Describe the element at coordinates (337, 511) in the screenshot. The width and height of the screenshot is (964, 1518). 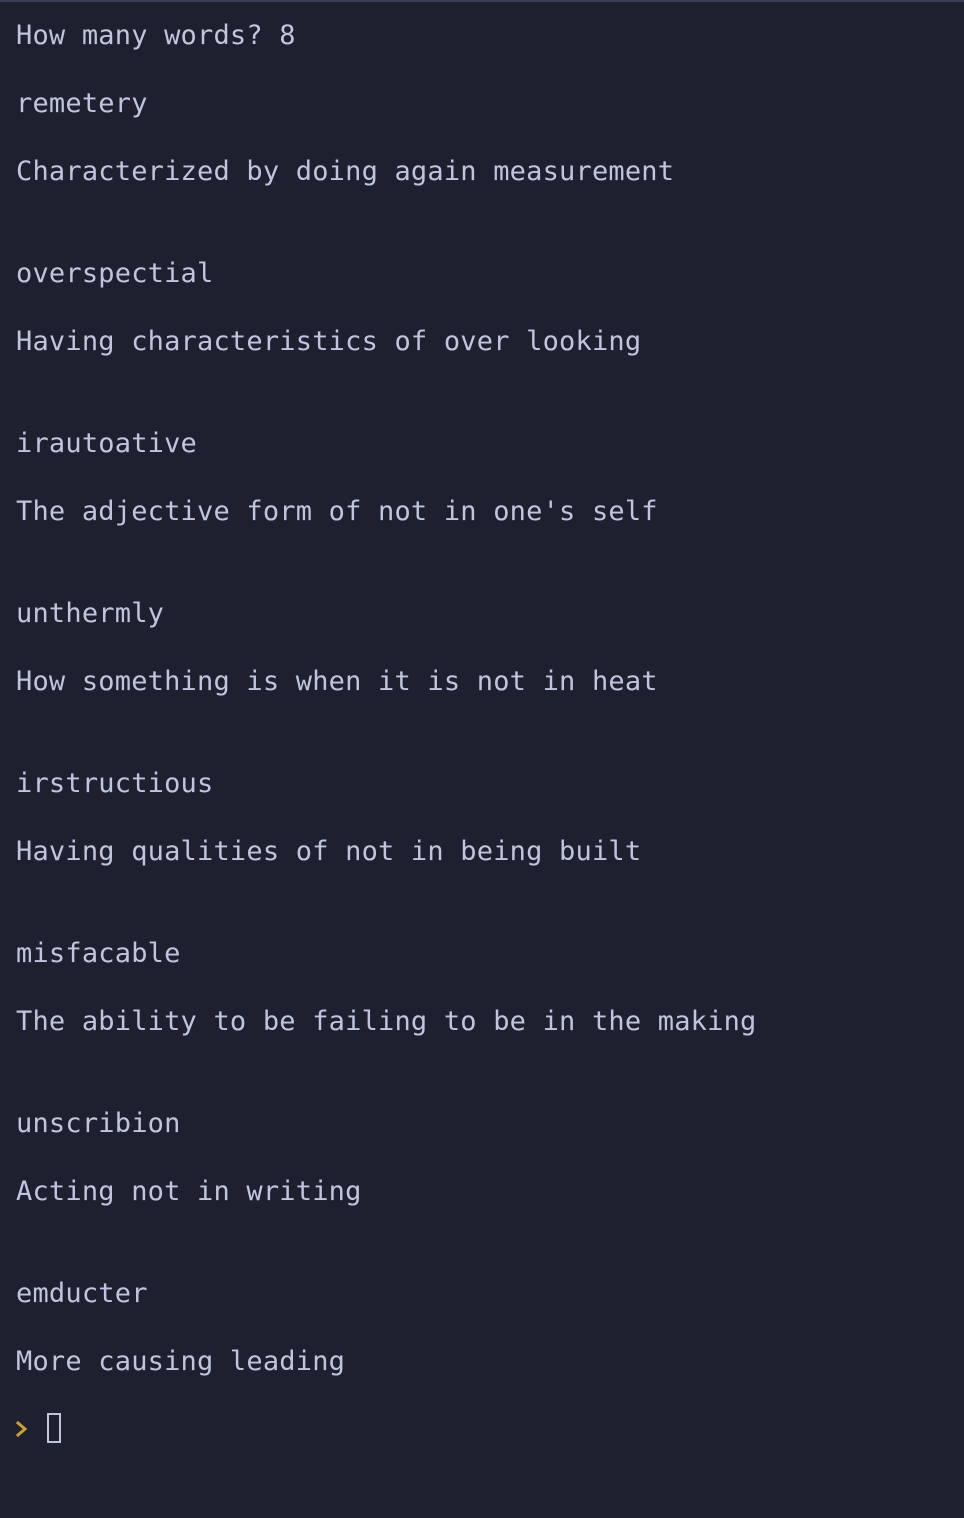
I see `entry-definition: The adjective form of not in one's self` at that location.